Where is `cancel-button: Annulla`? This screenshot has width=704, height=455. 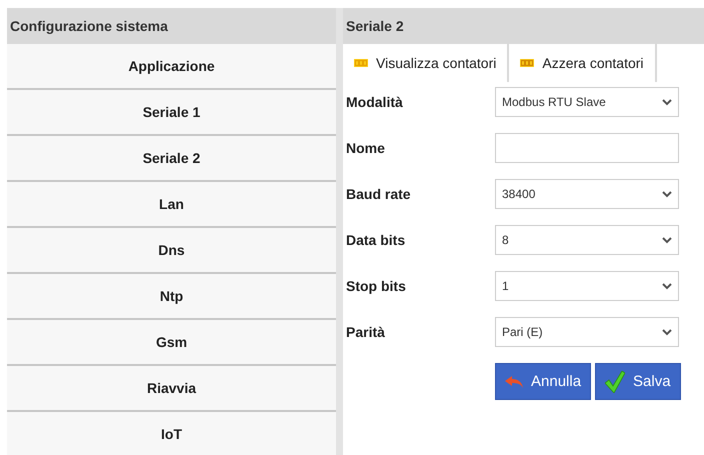 cancel-button: Annulla is located at coordinates (543, 381).